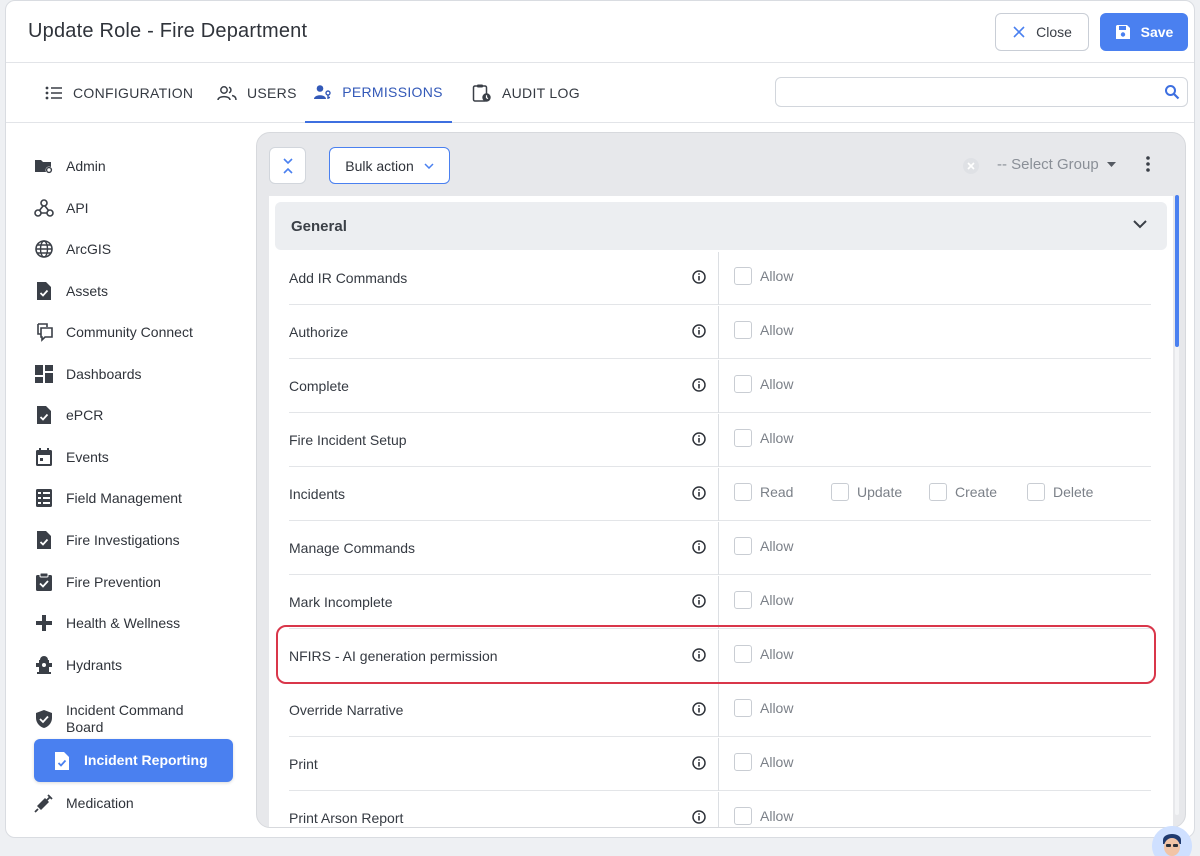 This screenshot has width=1200, height=856. What do you see at coordinates (1054, 32) in the screenshot?
I see `close-label: Close` at bounding box center [1054, 32].